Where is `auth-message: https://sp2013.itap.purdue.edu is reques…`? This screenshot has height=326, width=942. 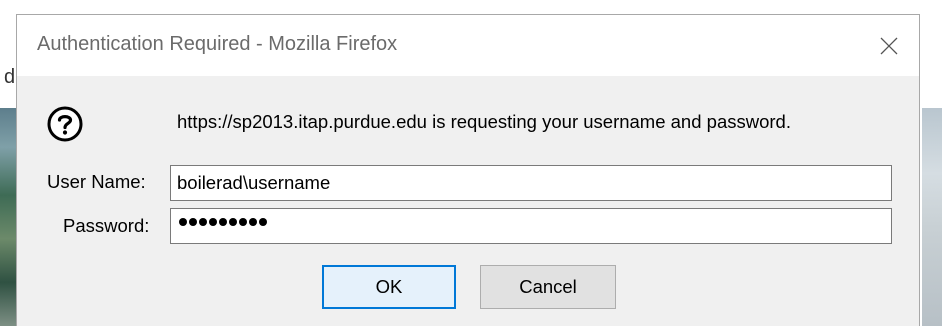 auth-message: https://sp2013.itap.purdue.edu is reques… is located at coordinates (484, 121).